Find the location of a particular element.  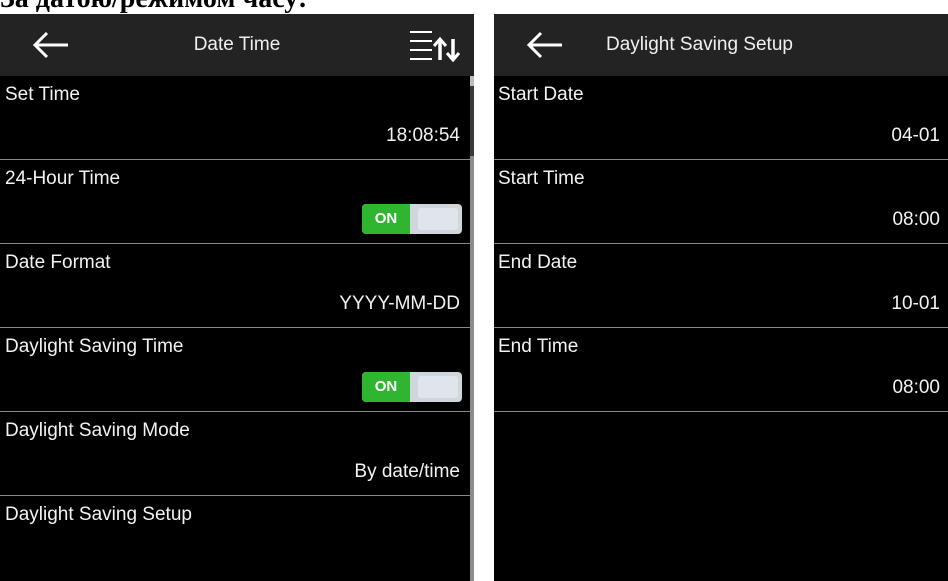

page-title: Date Time is located at coordinates (237, 44).